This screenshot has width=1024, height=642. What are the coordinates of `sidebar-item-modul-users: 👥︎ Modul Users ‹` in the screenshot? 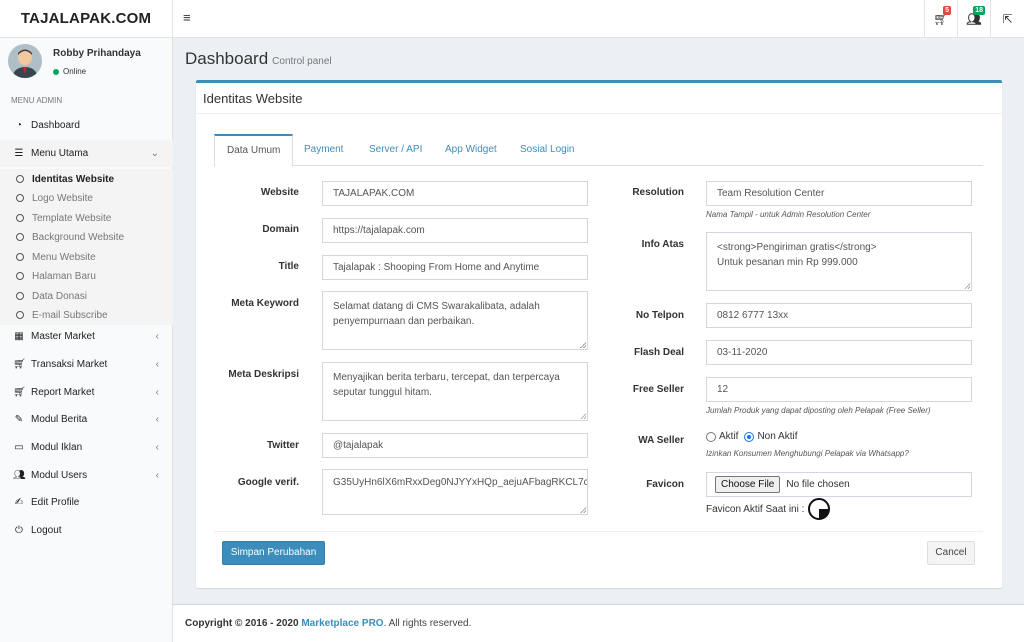 It's located at (86, 475).